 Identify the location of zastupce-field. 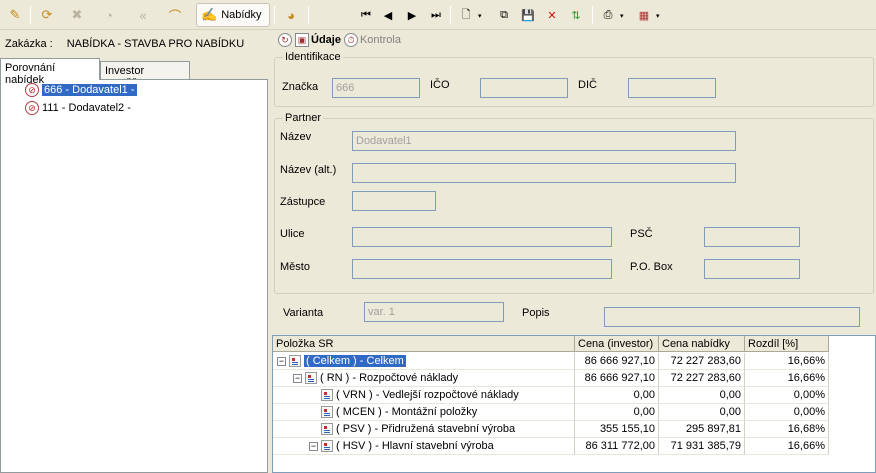
(394, 201).